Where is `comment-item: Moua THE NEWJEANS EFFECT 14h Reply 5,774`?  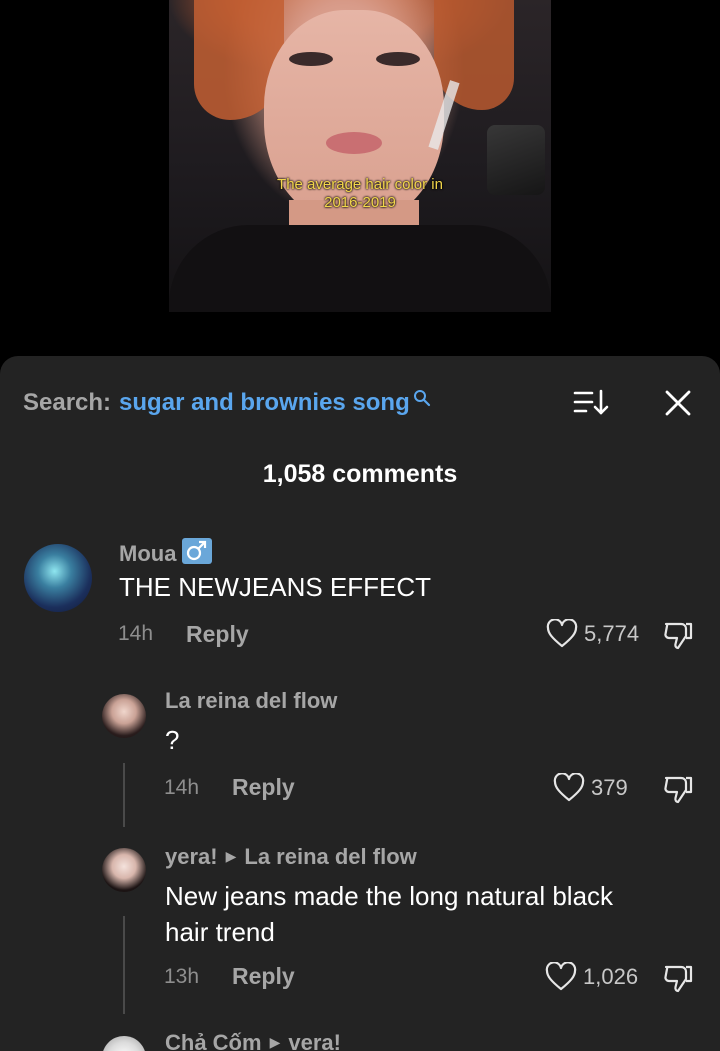 comment-item: Moua THE NEWJEANS EFFECT 14h Reply 5,774 is located at coordinates (360, 601).